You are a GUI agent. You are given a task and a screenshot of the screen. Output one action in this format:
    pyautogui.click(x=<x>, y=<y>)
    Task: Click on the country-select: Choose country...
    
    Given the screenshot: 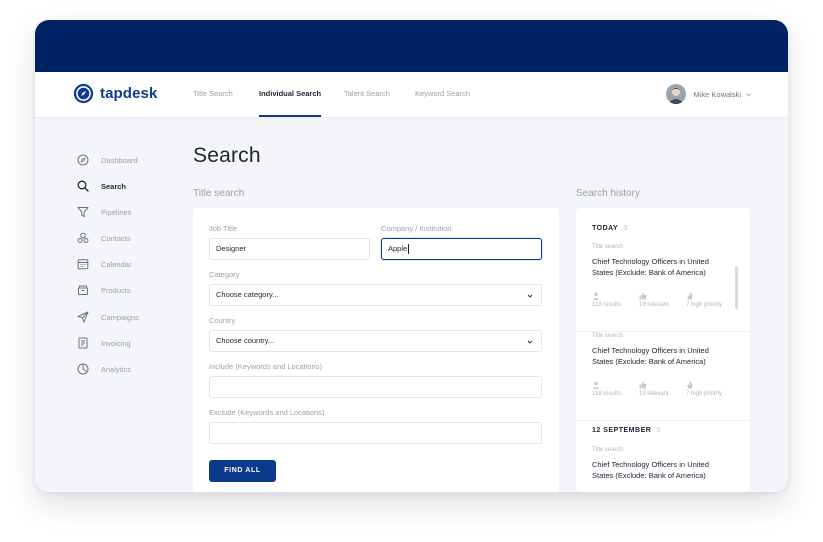 What is the action you would take?
    pyautogui.click(x=375, y=341)
    